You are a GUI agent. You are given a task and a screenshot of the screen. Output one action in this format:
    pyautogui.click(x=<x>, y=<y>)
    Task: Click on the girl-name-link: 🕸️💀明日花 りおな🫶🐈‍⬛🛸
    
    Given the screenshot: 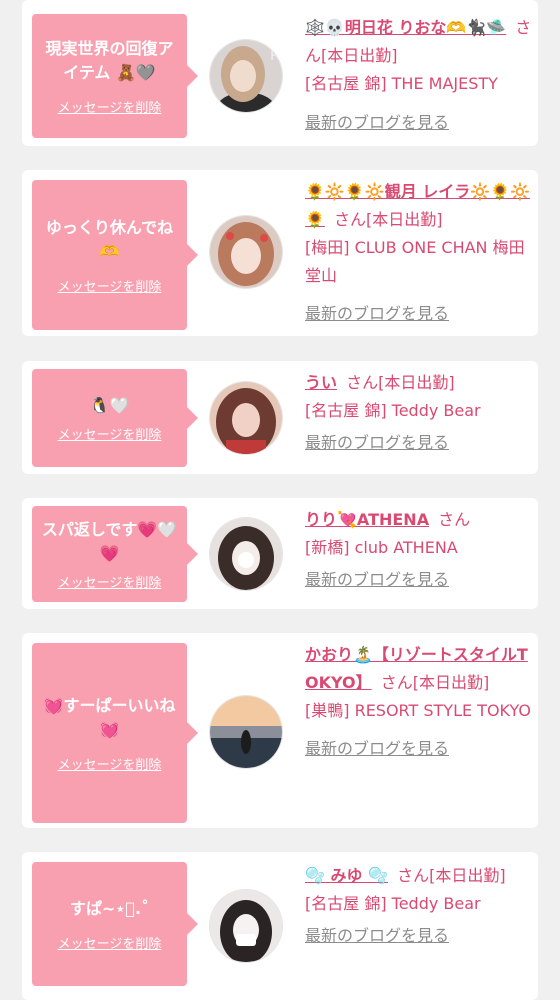 What is the action you would take?
    pyautogui.click(x=405, y=27)
    